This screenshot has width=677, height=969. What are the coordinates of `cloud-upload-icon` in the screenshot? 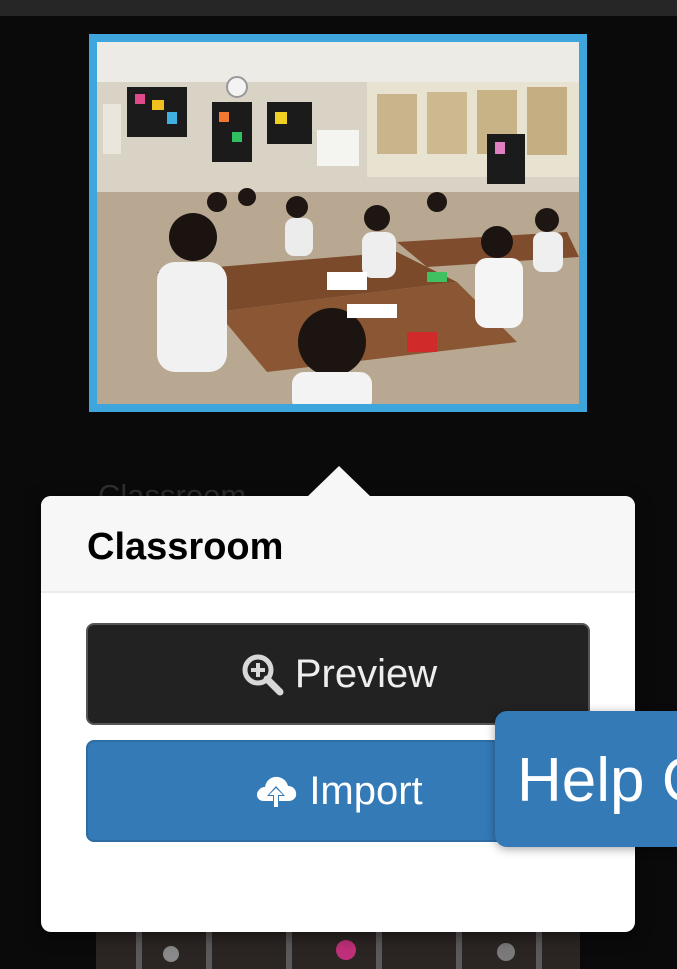 It's located at (276, 791).